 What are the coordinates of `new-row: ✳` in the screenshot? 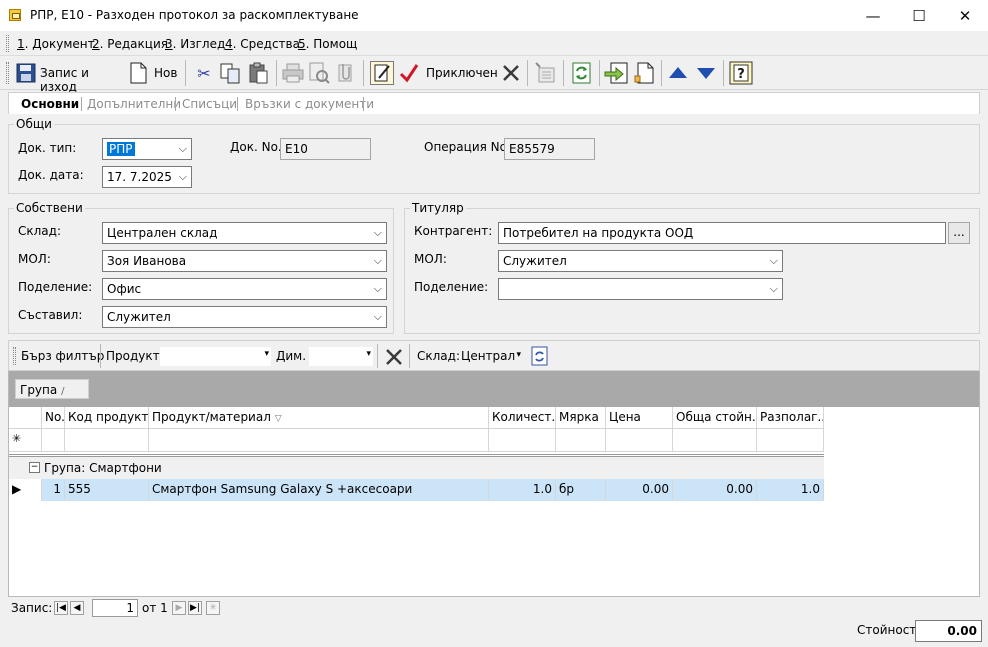 It's located at (416, 440).